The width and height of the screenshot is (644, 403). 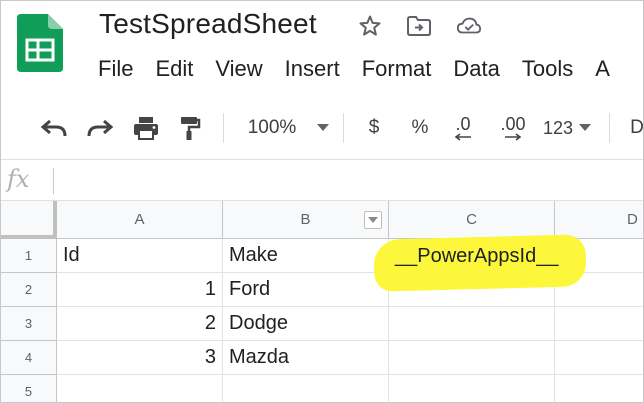 I want to click on cell-c1-value: __PowerAppsId__, so click(x=489, y=256).